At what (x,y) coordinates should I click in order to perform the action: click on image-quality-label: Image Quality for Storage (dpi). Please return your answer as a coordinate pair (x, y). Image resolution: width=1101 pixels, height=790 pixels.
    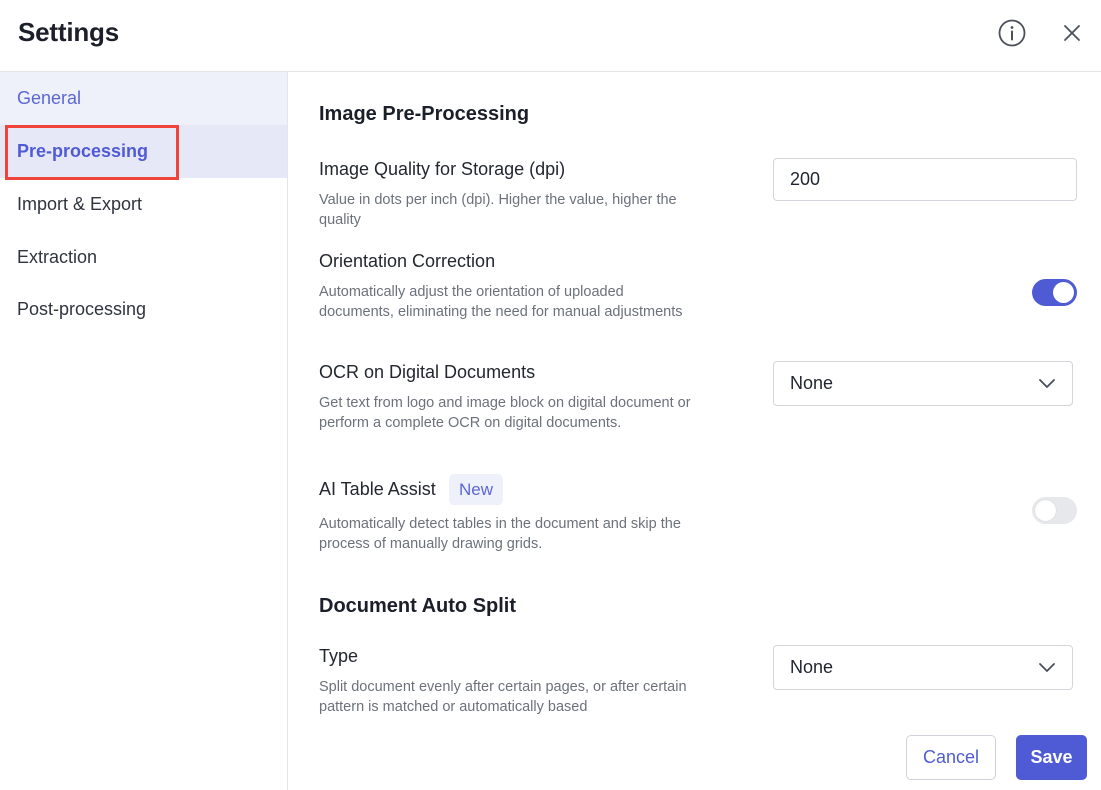
    Looking at the image, I should click on (442, 169).